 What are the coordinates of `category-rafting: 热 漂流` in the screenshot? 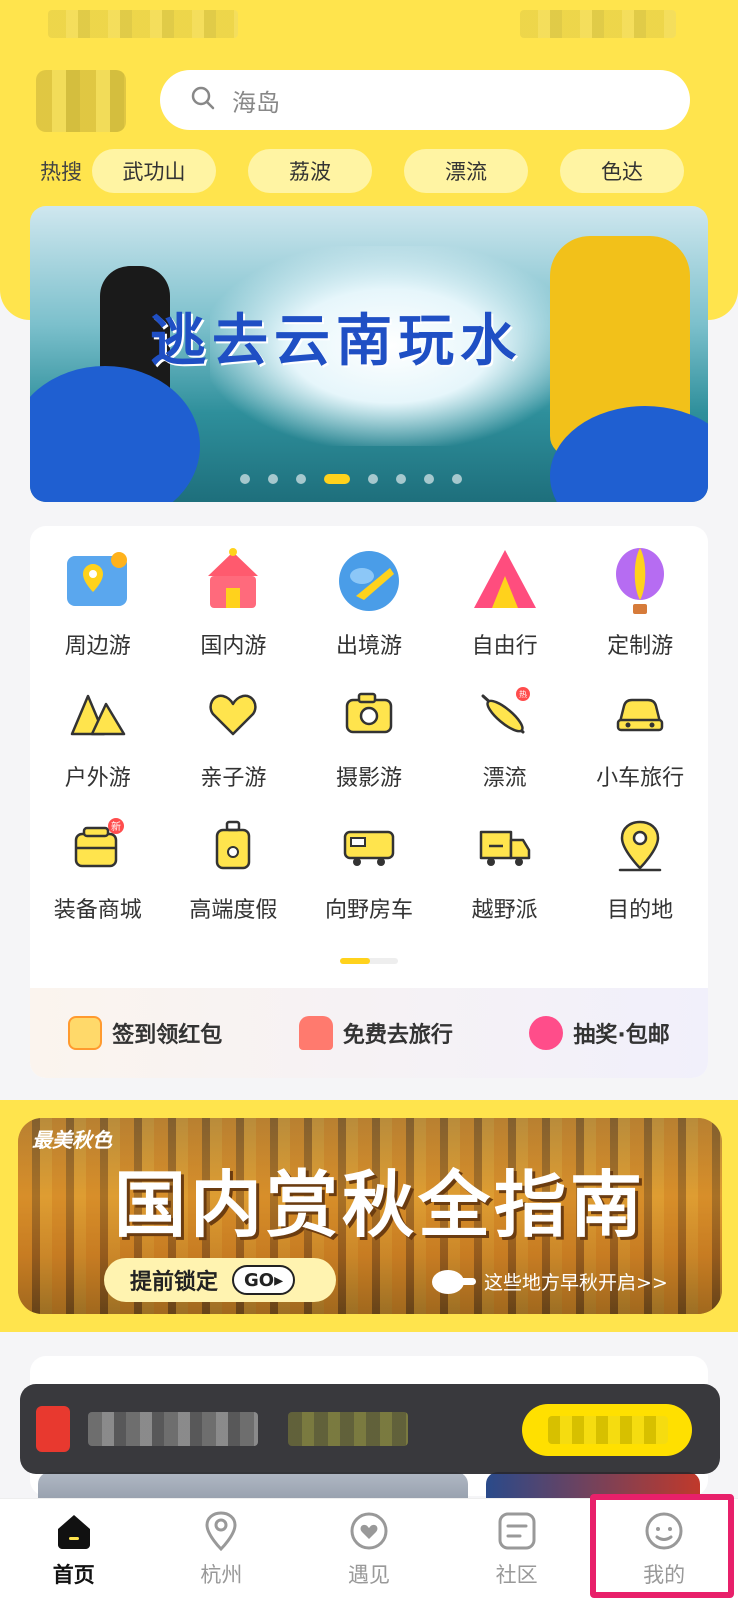 It's located at (505, 744).